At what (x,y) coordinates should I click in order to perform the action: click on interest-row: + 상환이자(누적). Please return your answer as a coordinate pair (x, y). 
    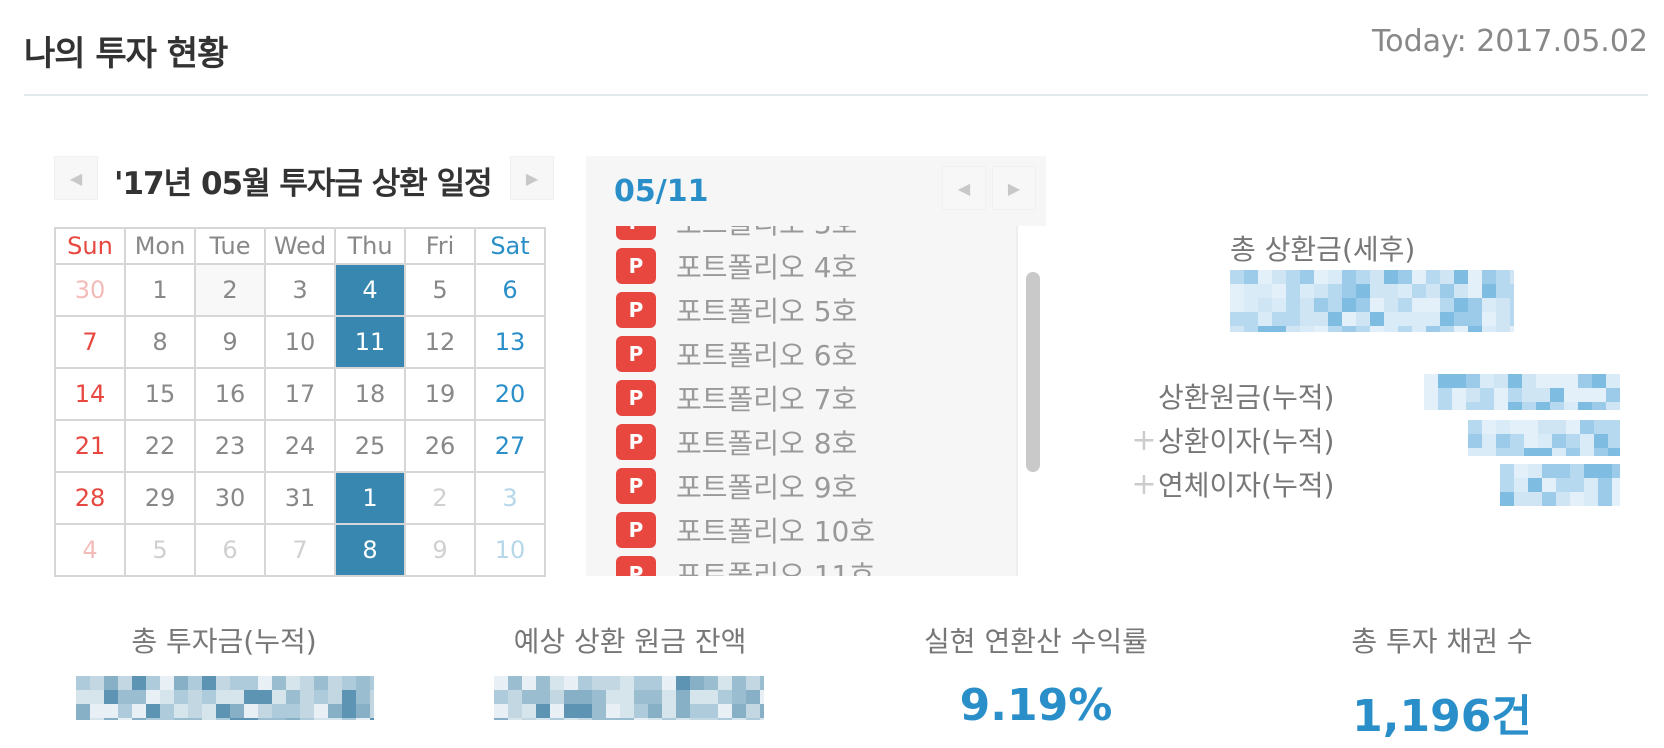
    Looking at the image, I should click on (1232, 440).